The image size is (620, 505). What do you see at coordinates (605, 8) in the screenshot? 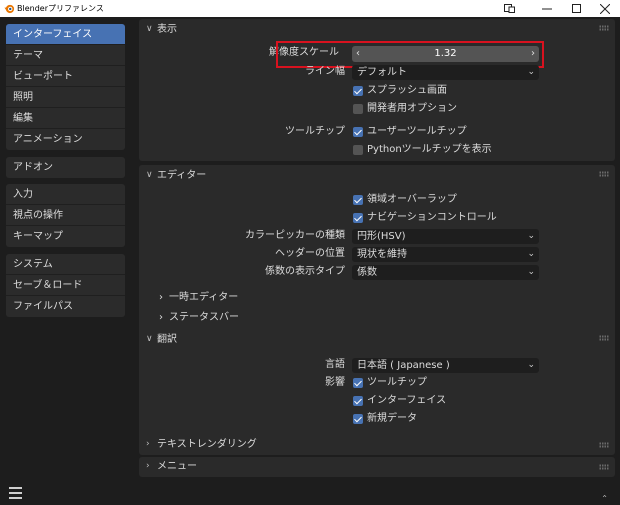
I see `close-button` at bounding box center [605, 8].